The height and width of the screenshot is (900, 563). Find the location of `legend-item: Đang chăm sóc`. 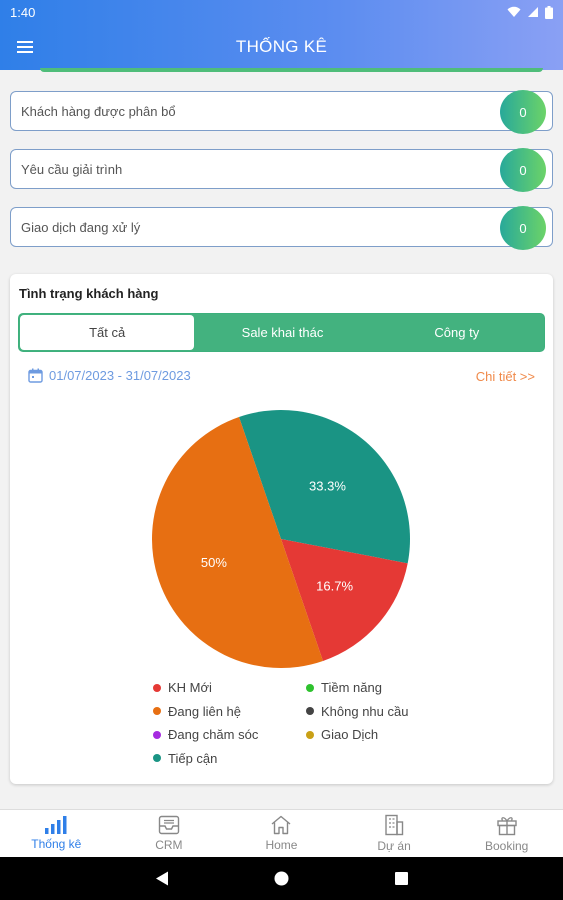

legend-item: Đang chăm sóc is located at coordinates (205, 734).